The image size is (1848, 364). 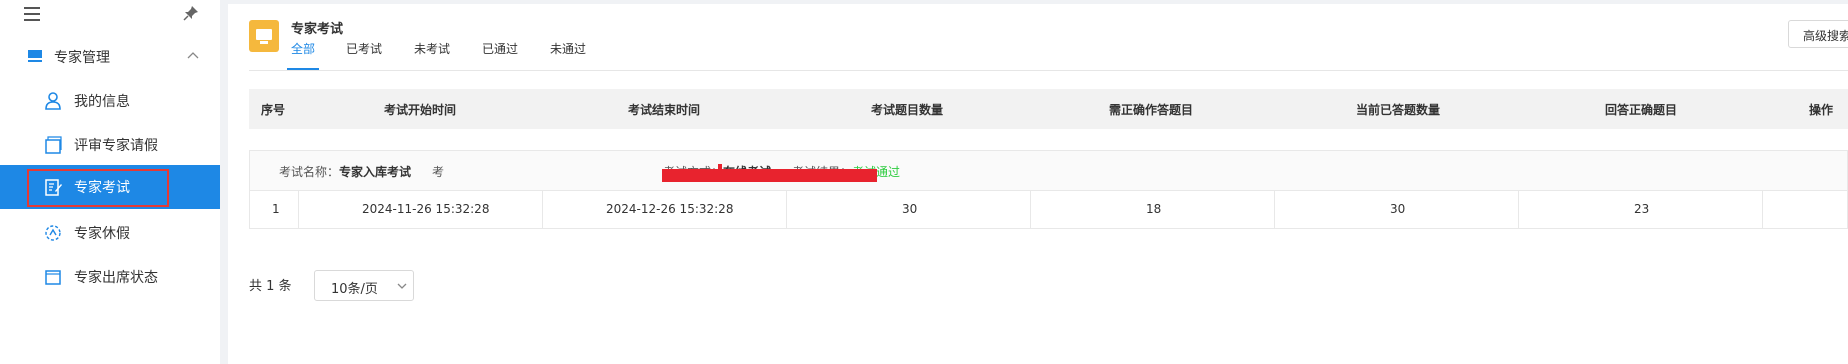 I want to click on menu-group-expert-management: 专家管理, so click(x=110, y=56).